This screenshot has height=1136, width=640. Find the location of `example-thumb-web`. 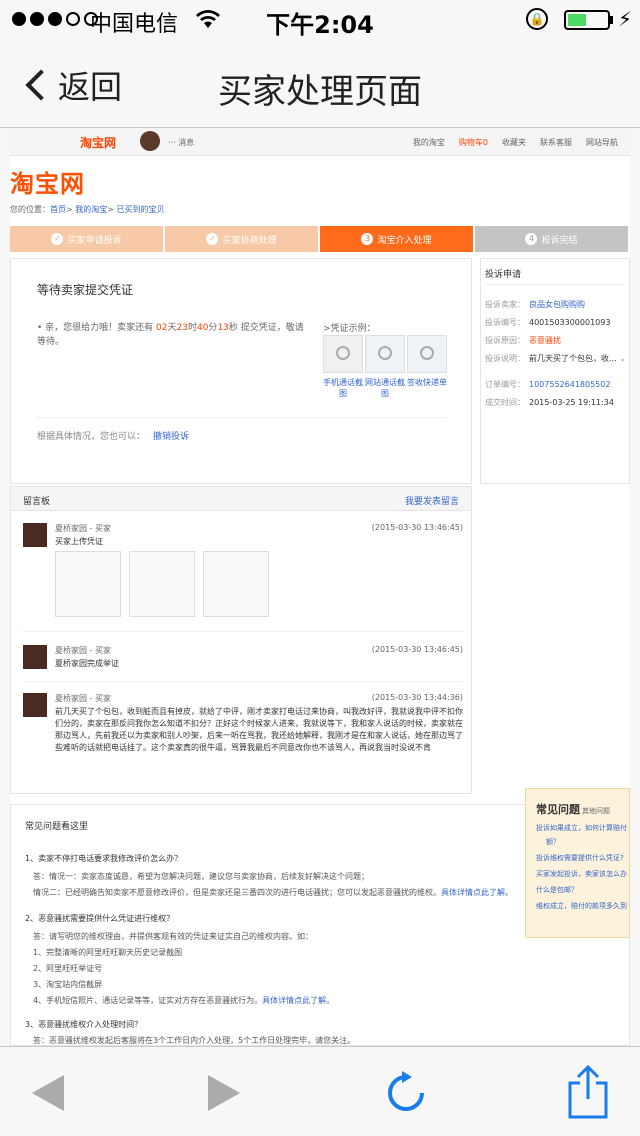

example-thumb-web is located at coordinates (385, 354).